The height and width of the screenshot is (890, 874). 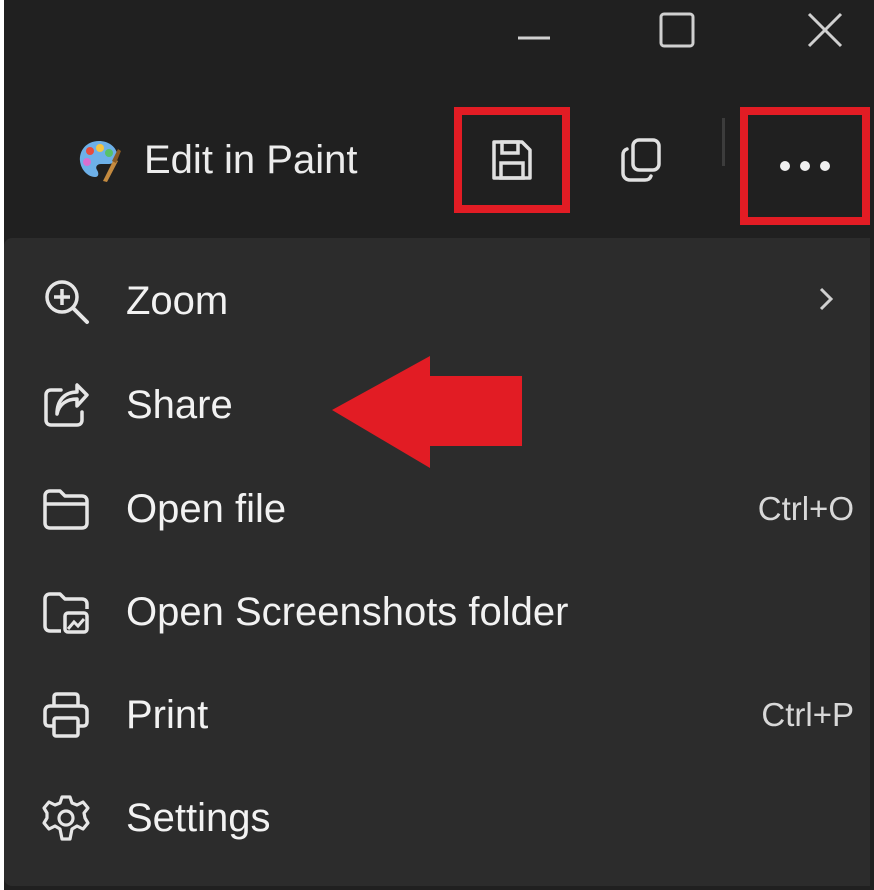 I want to click on menu-item-label: Open file, so click(x=206, y=508).